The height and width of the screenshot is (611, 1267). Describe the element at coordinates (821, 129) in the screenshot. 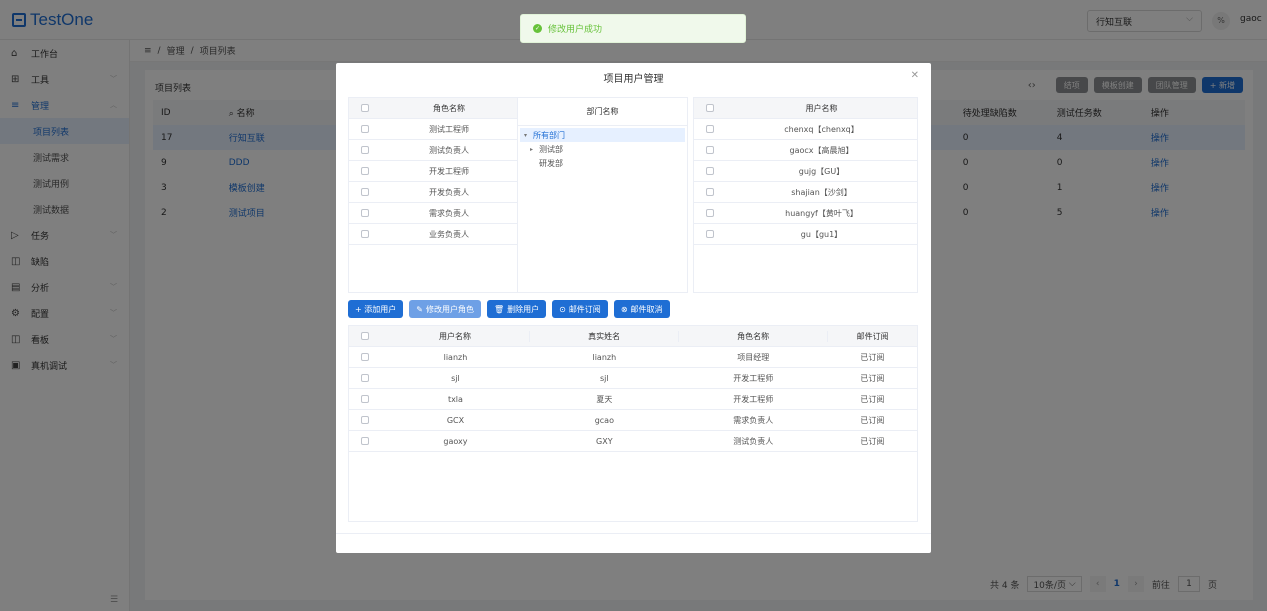

I see `user-name: chenxq【chenxq】` at that location.